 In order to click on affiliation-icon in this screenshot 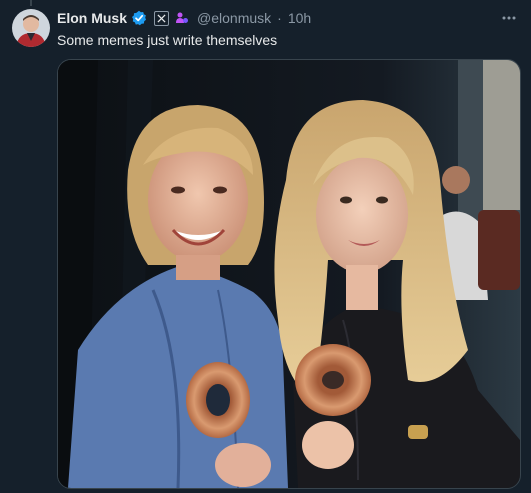, I will do `click(182, 18)`.